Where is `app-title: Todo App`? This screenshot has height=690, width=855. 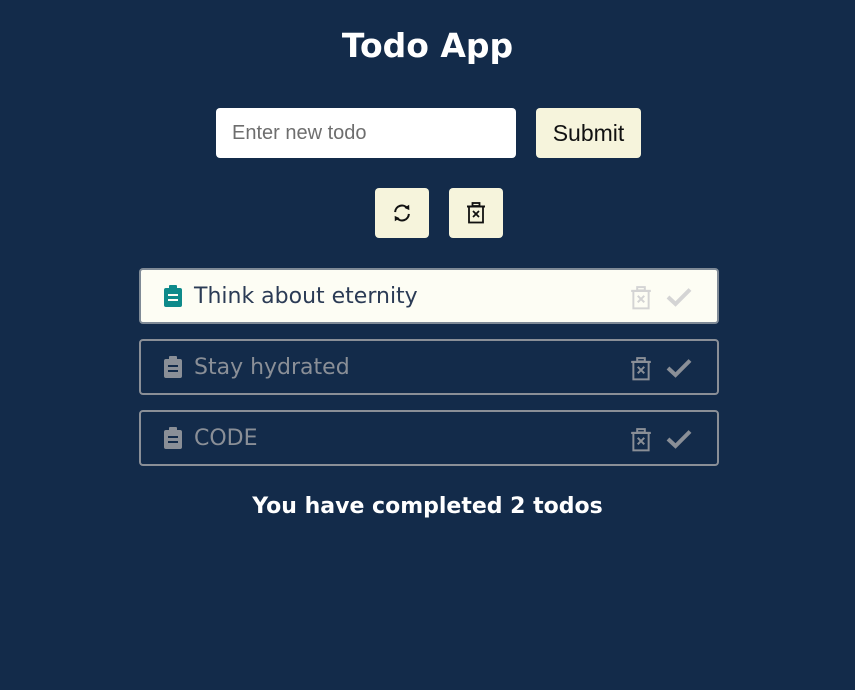 app-title: Todo App is located at coordinates (427, 45).